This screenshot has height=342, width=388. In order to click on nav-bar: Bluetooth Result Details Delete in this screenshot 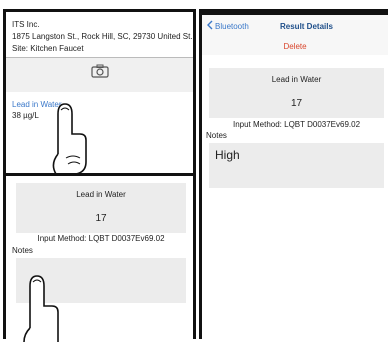, I will do `click(295, 35)`.